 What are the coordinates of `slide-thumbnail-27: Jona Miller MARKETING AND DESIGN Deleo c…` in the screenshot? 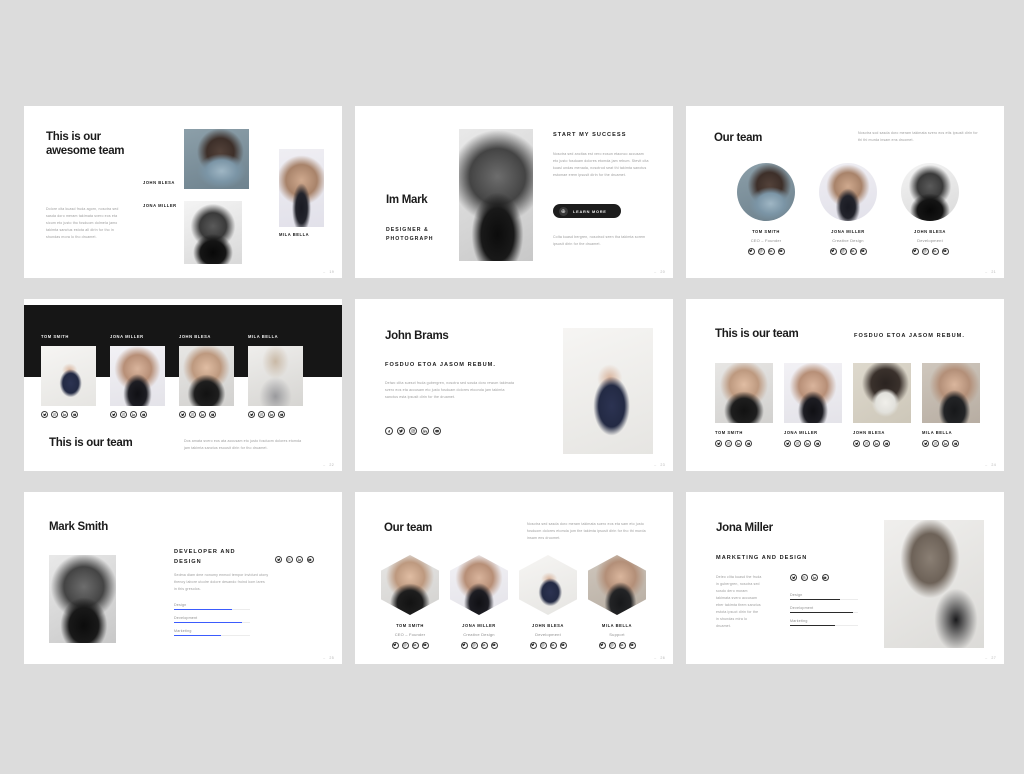 It's located at (845, 578).